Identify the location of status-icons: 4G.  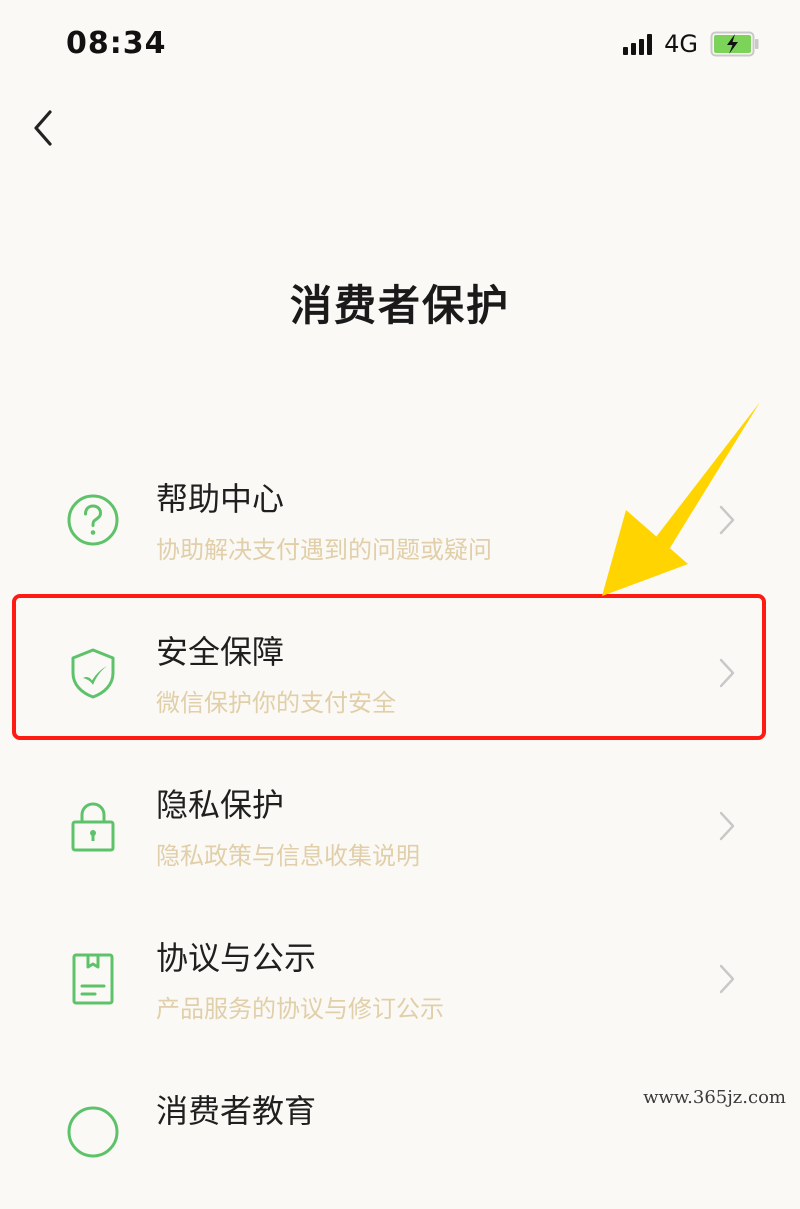
(691, 44).